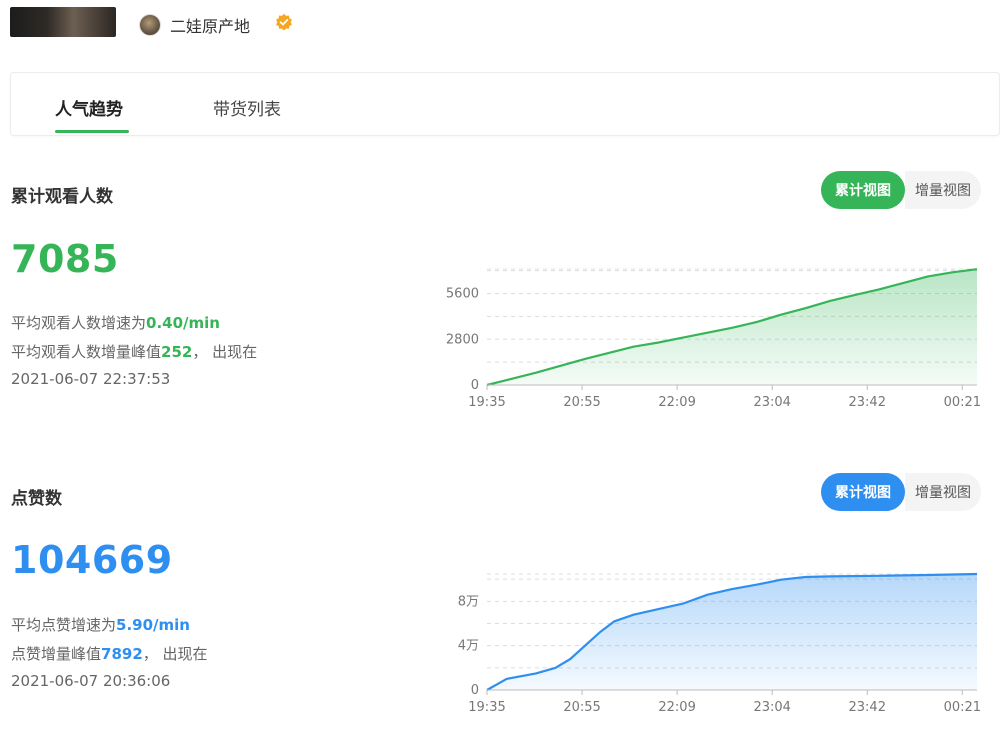 The height and width of the screenshot is (734, 1000). I want to click on viewers-avg-speed-label: 平均观看人数增速为, so click(79, 323).